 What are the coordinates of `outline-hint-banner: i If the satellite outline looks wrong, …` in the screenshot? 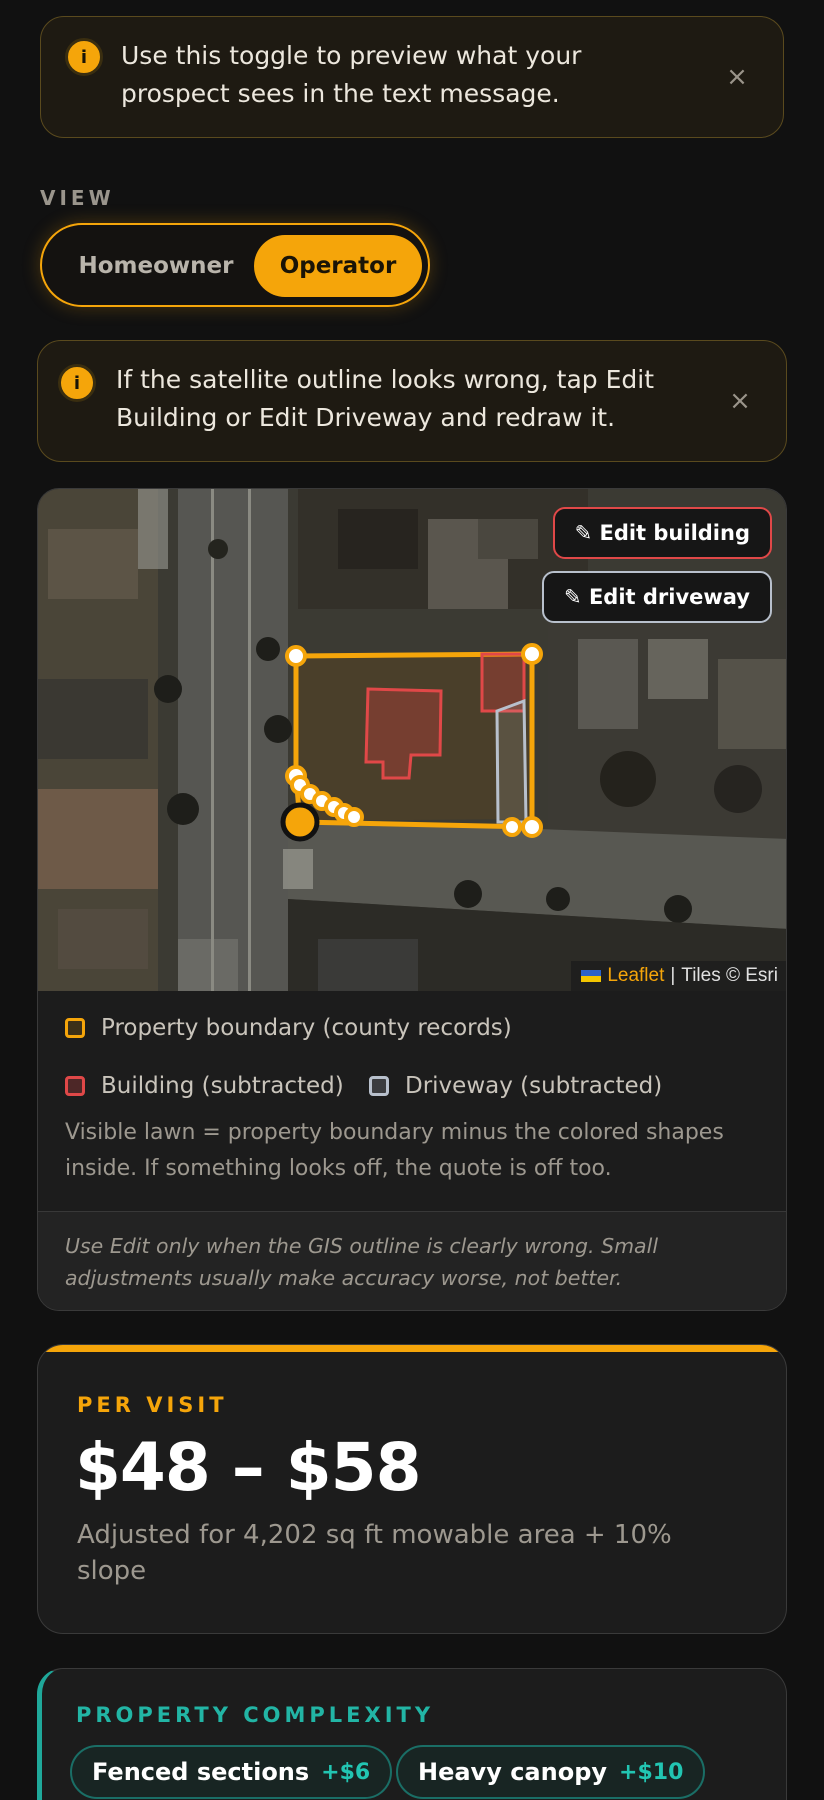 It's located at (412, 401).